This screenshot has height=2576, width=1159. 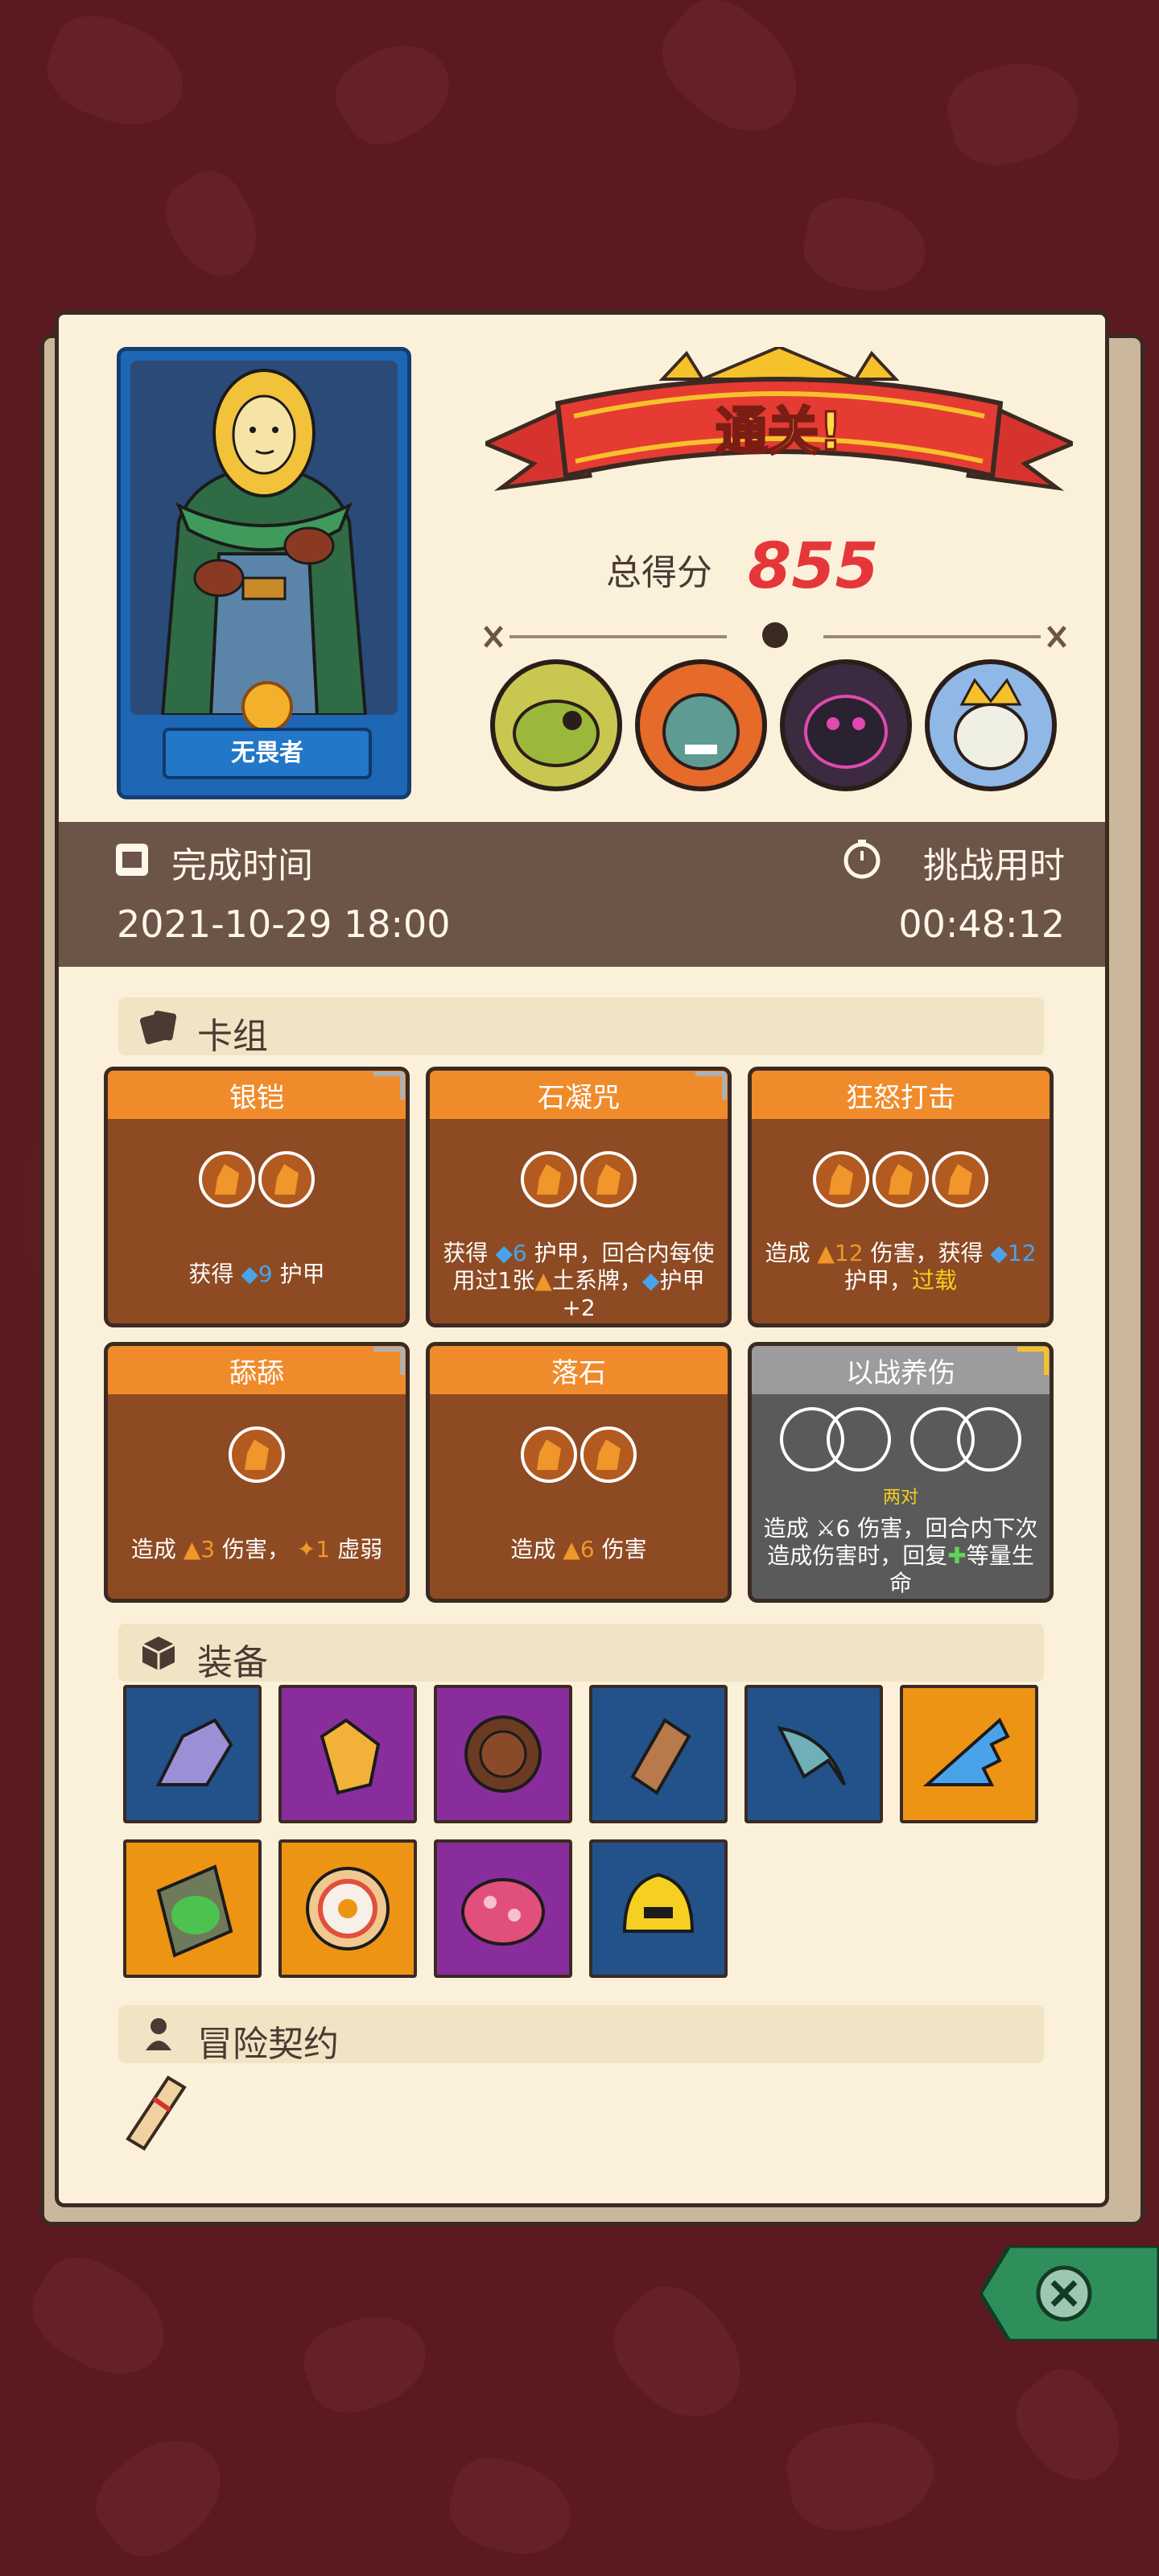 What do you see at coordinates (267, 753) in the screenshot?
I see `hero-name: 无畏者` at bounding box center [267, 753].